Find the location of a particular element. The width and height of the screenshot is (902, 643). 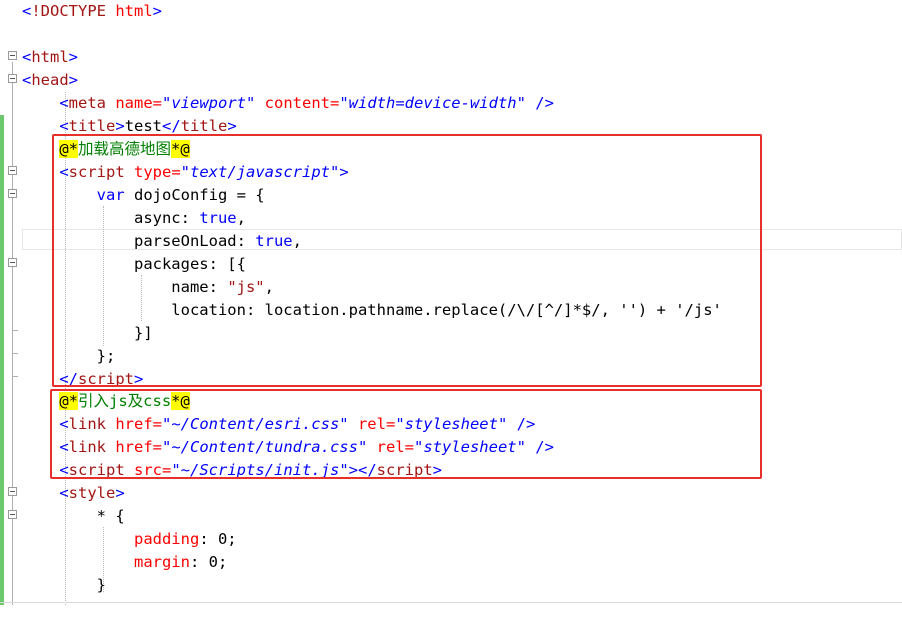

token: head is located at coordinates (50, 80).